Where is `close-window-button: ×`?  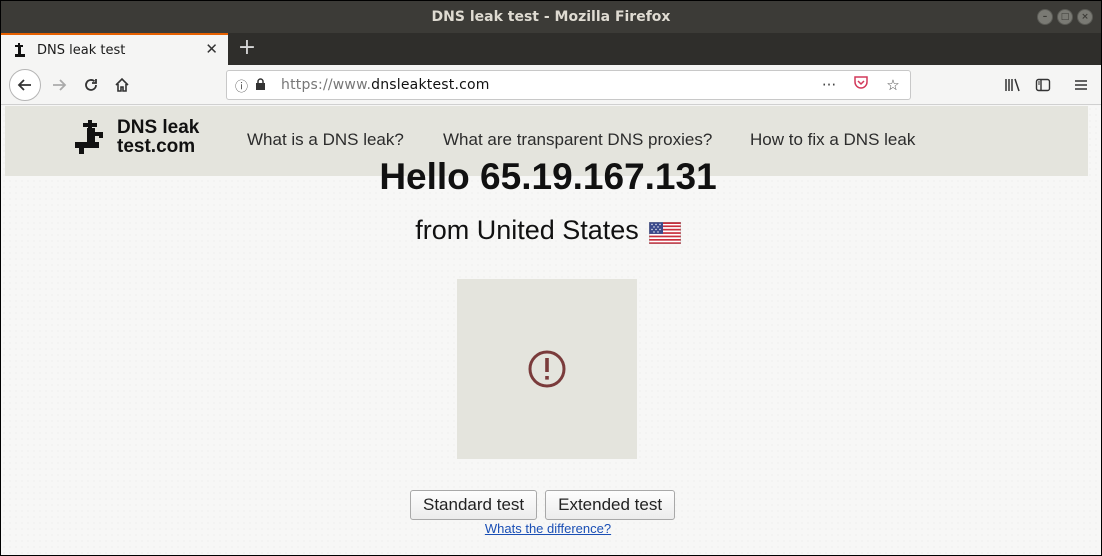
close-window-button: × is located at coordinates (1085, 17).